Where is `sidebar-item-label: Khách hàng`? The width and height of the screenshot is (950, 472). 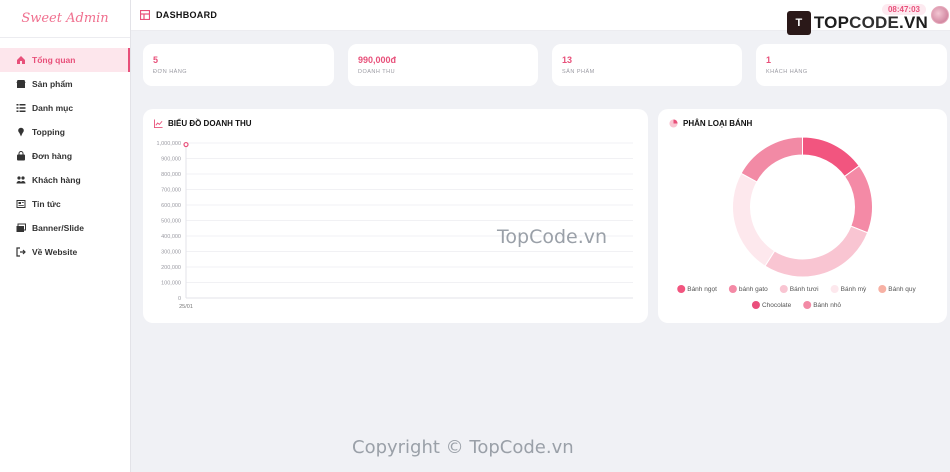
sidebar-item-label: Khách hàng is located at coordinates (56, 180).